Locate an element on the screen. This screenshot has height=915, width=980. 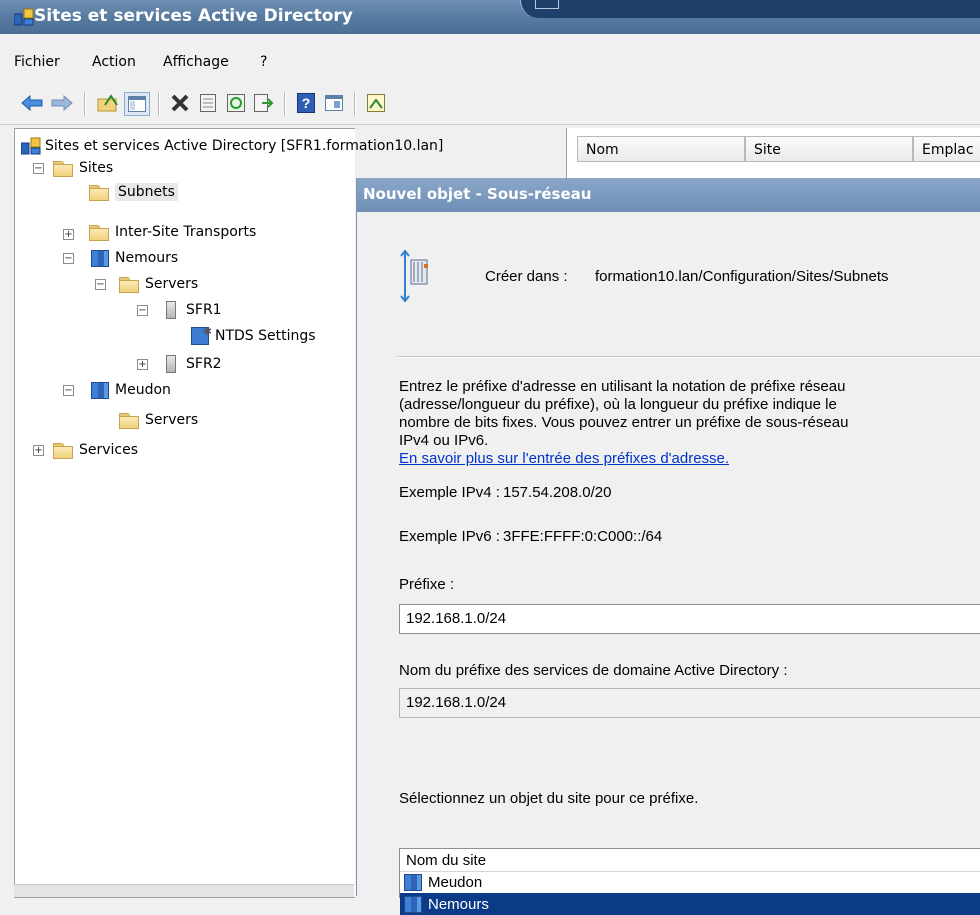
column-header-site: Site is located at coordinates (829, 149).